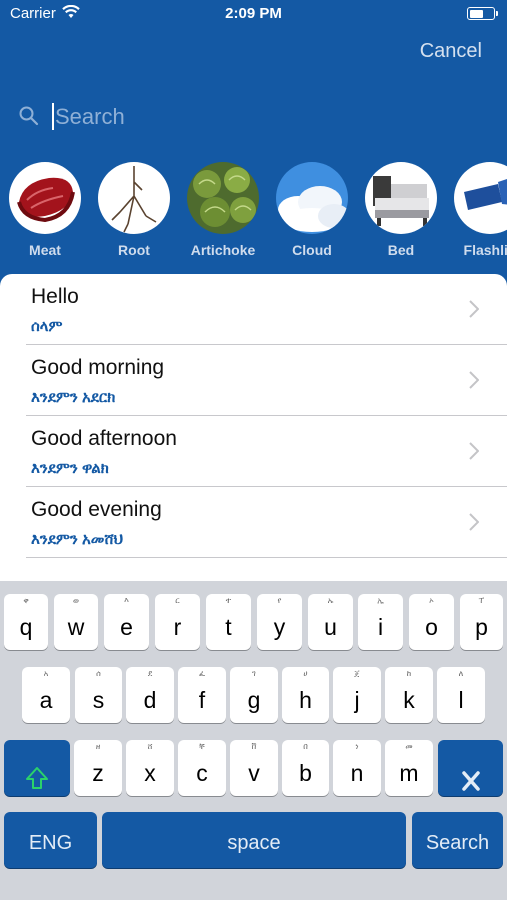 The width and height of the screenshot is (507, 900). What do you see at coordinates (401, 198) in the screenshot?
I see `bed-photo-icon` at bounding box center [401, 198].